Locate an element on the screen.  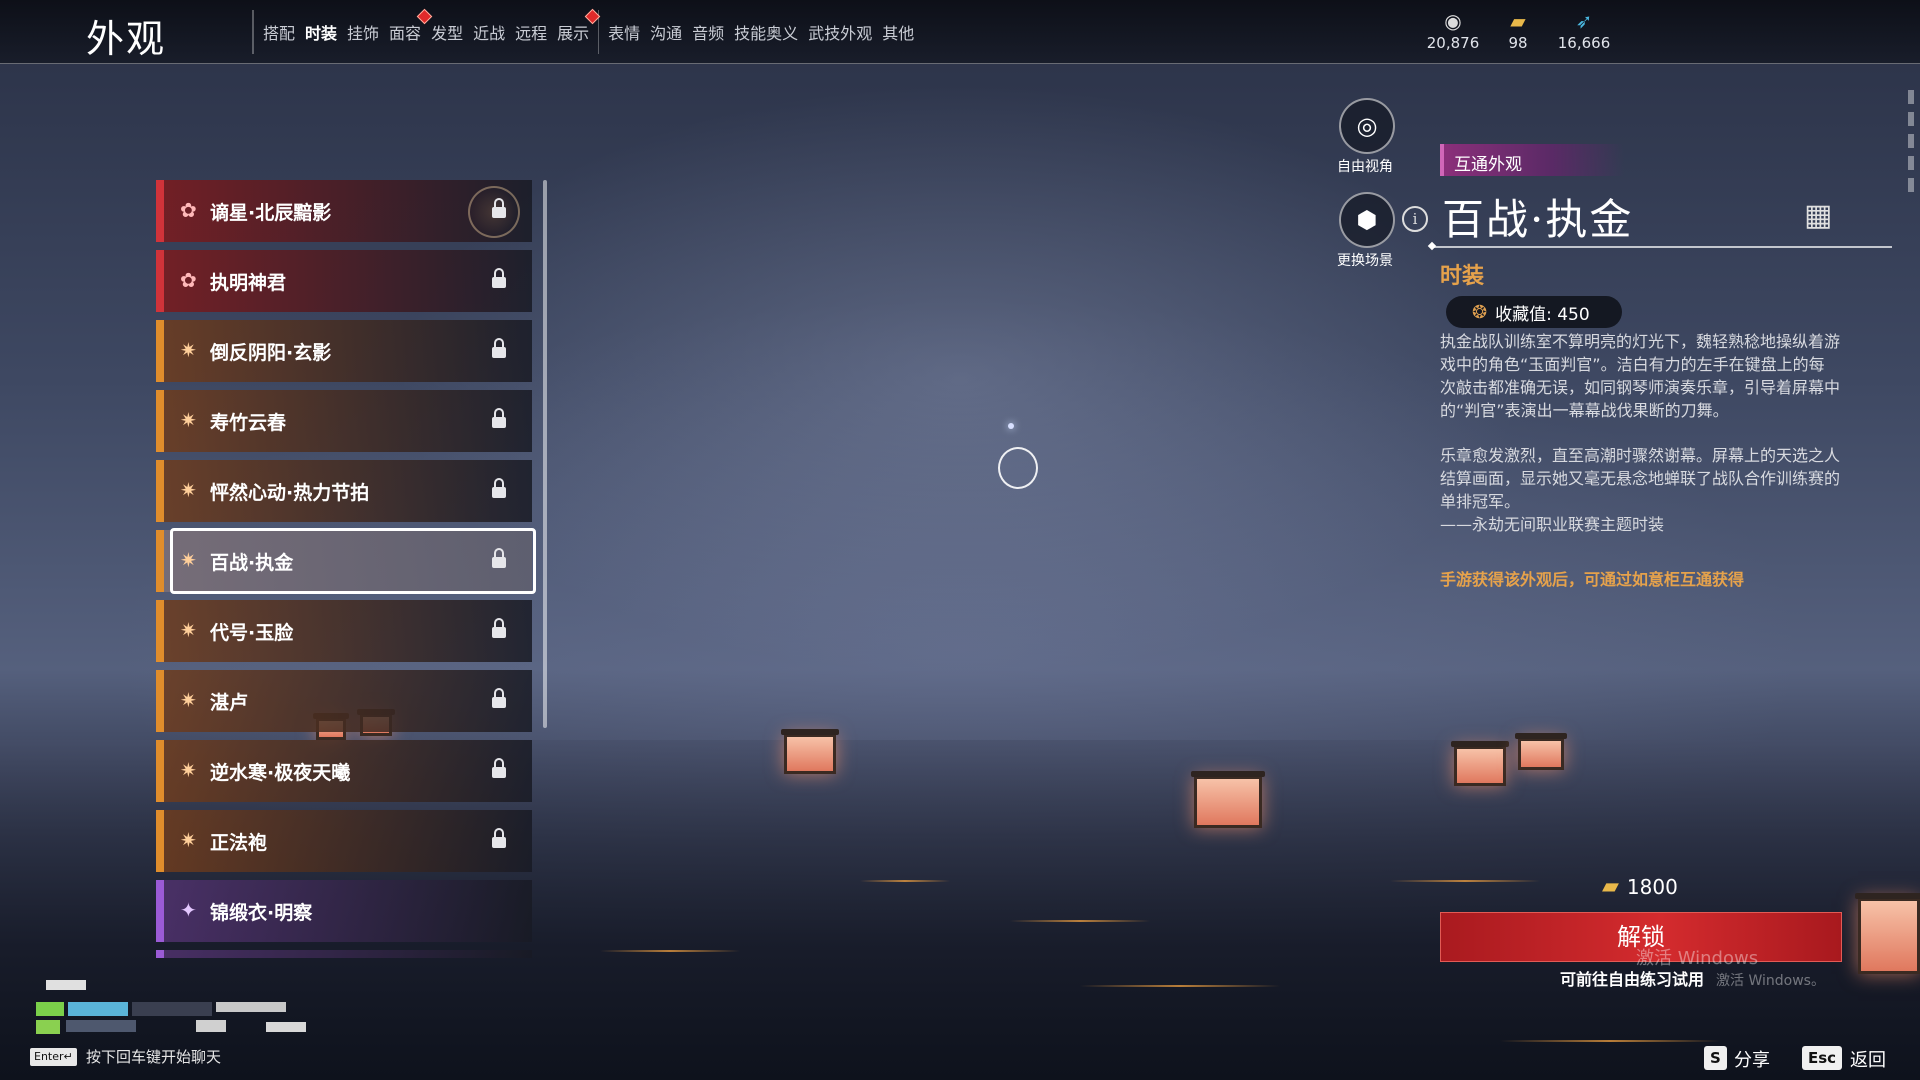
chat-hint: 按下回车键开始聊天 is located at coordinates (154, 1057).